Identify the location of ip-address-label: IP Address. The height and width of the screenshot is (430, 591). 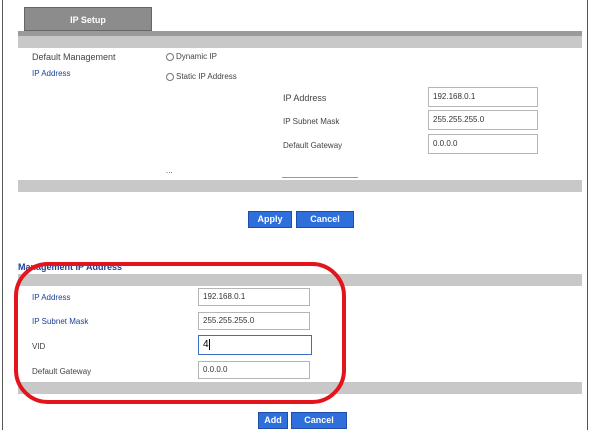
(51, 73).